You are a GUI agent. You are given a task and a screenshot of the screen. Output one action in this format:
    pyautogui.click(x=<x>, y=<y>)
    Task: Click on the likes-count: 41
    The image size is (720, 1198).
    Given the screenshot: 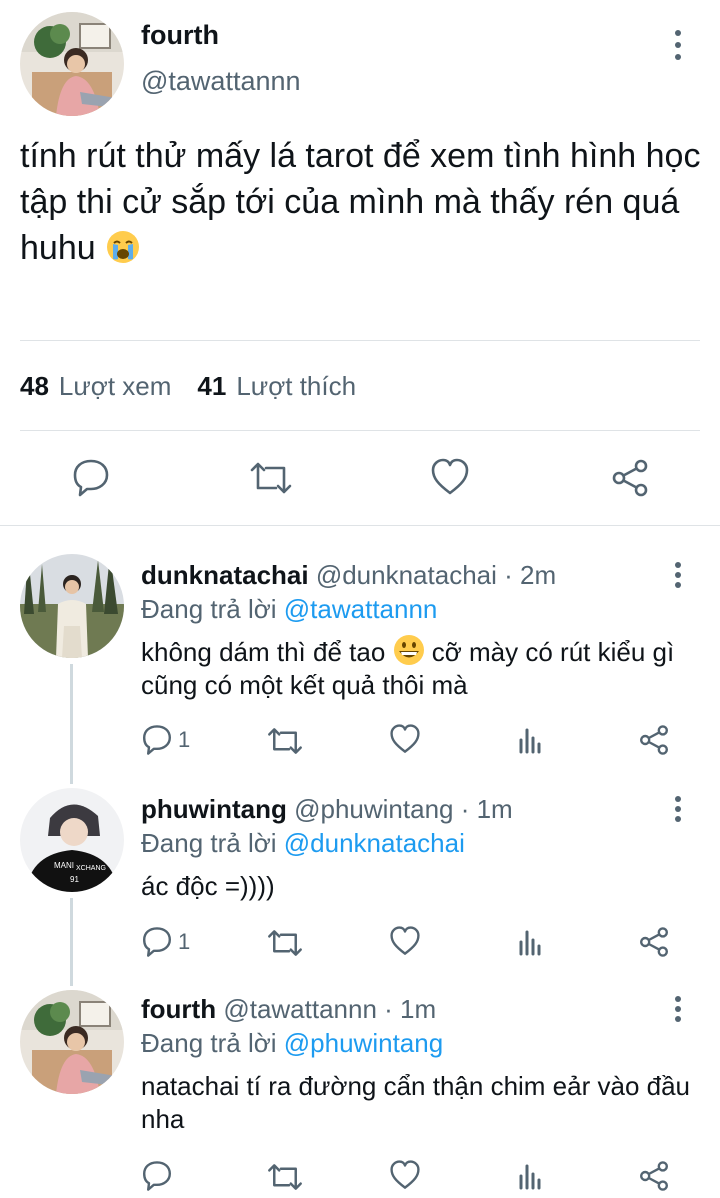 What is the action you would take?
    pyautogui.click(x=212, y=385)
    